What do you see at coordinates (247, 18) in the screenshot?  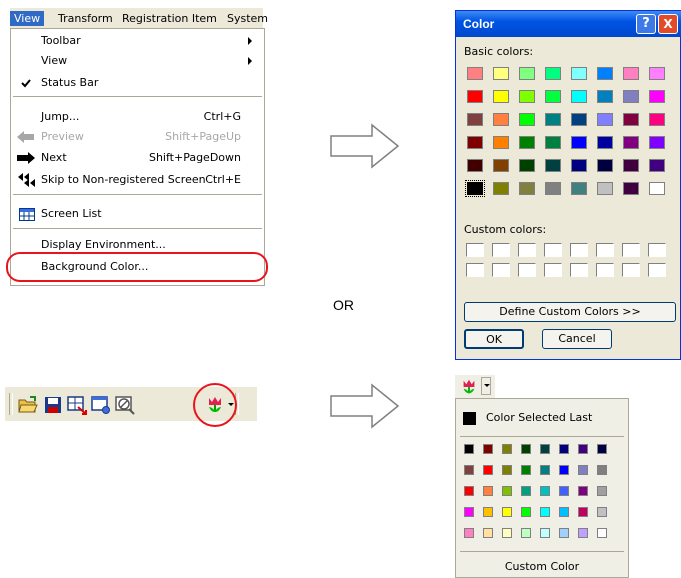 I see `menubar-system: System` at bounding box center [247, 18].